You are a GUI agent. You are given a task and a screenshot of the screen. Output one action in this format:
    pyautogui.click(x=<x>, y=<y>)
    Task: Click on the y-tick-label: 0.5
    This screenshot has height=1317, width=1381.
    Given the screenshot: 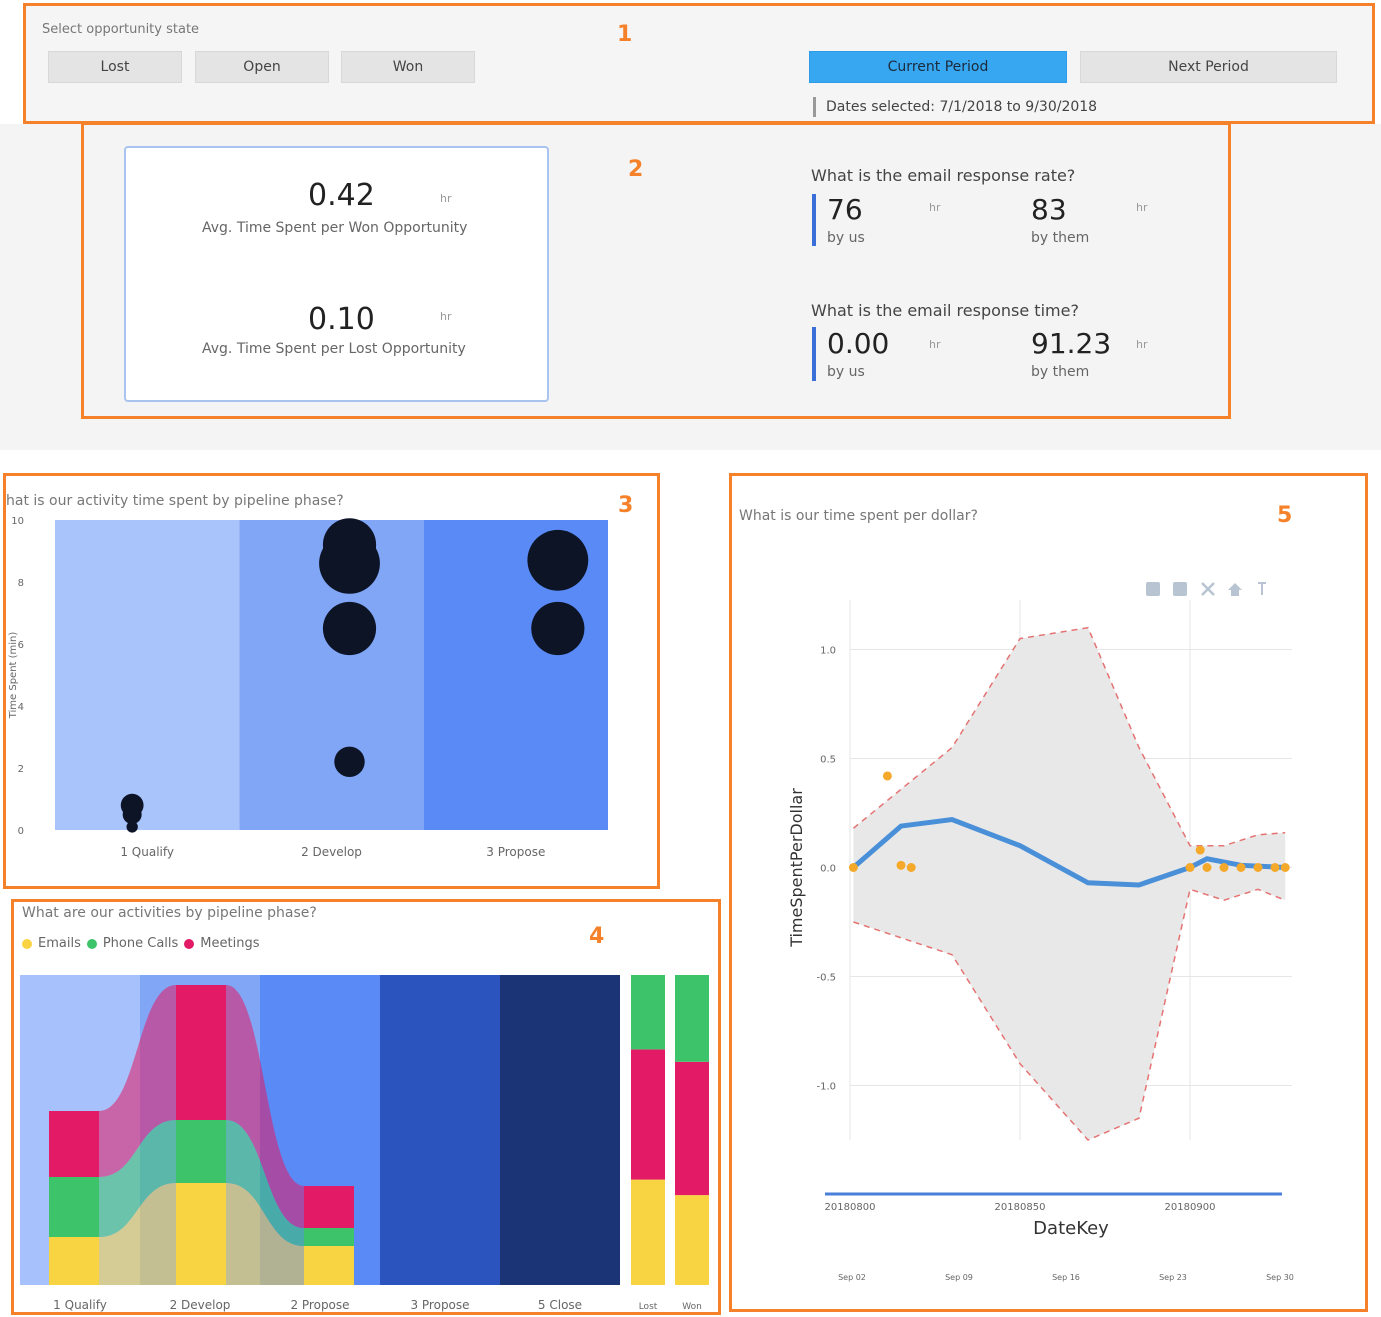 What is the action you would take?
    pyautogui.click(x=828, y=760)
    